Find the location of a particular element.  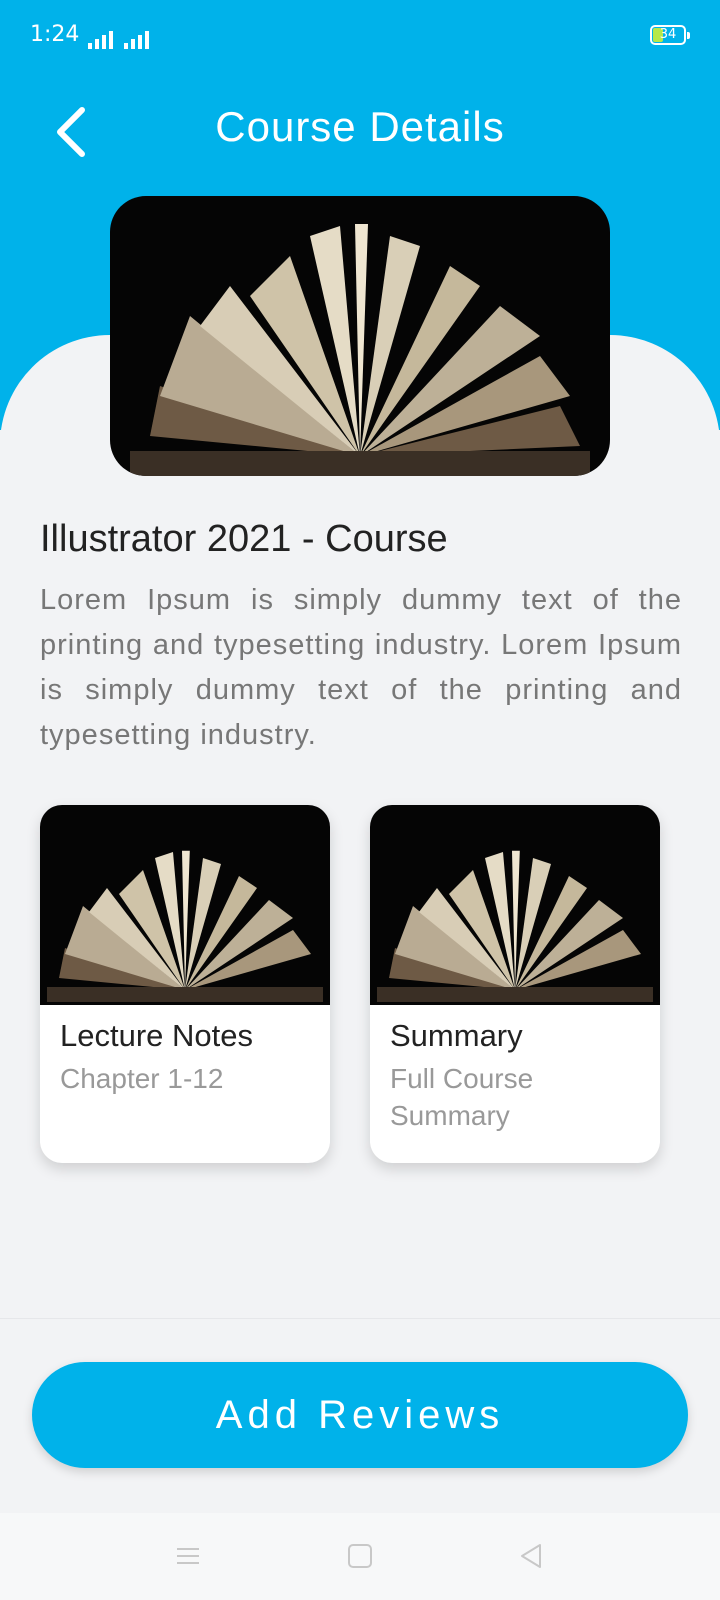

card-subtitle: Chapter 1-12 is located at coordinates (142, 1078).